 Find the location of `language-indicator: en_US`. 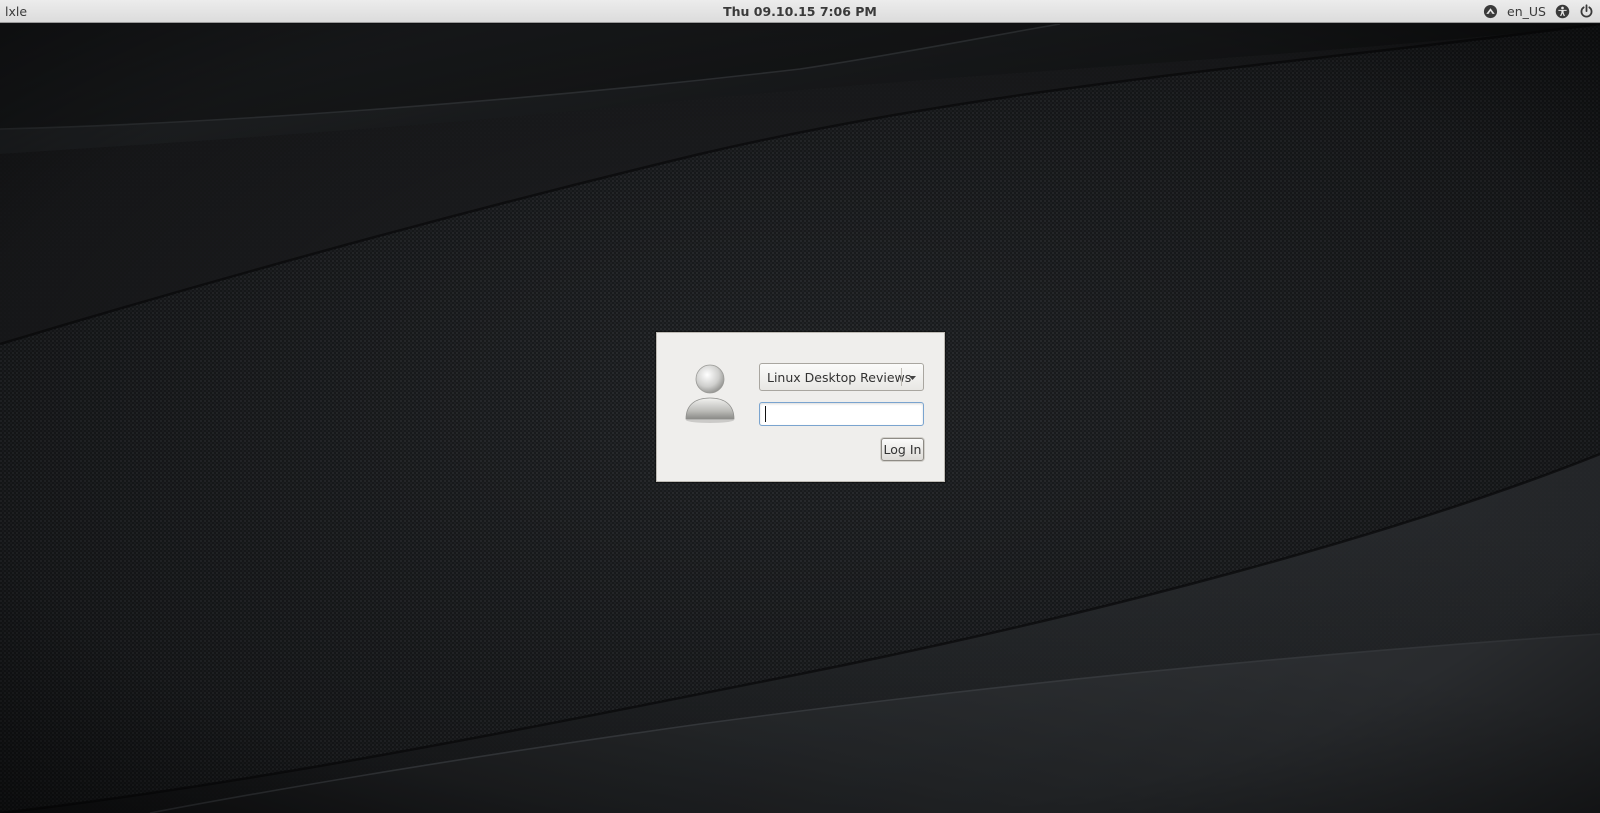

language-indicator: en_US is located at coordinates (1526, 11).